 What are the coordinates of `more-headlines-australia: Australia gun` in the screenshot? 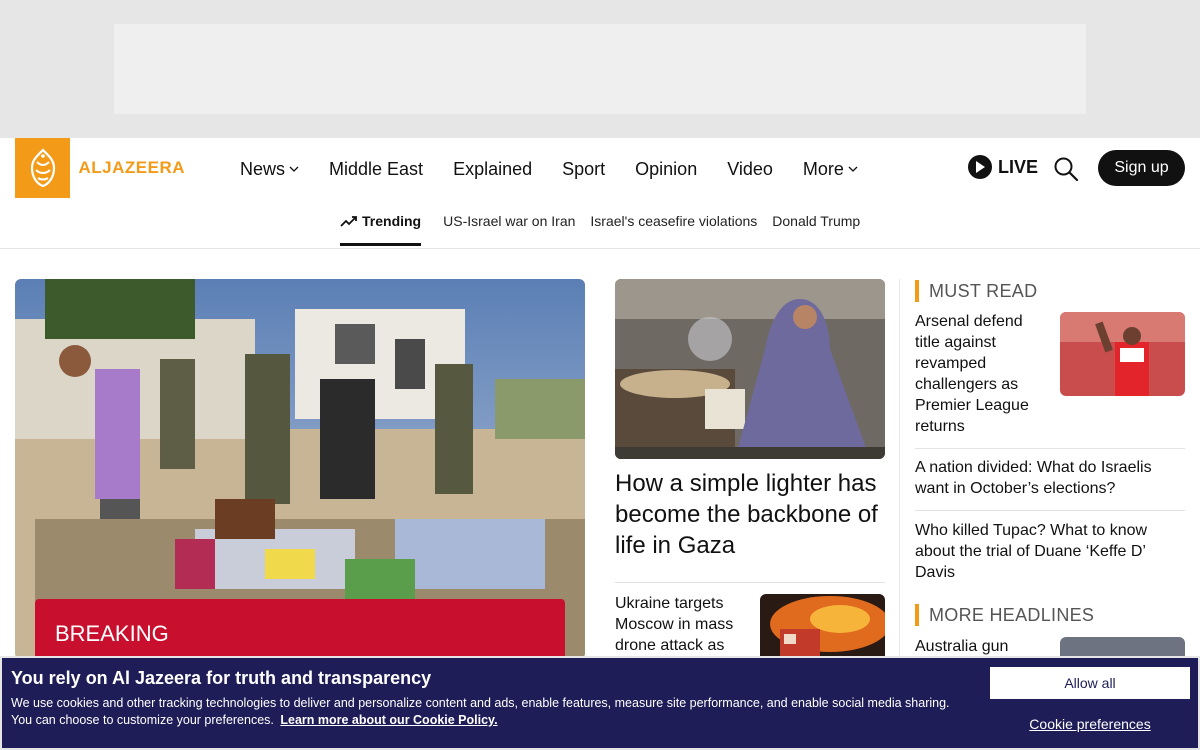 It's located at (982, 646).